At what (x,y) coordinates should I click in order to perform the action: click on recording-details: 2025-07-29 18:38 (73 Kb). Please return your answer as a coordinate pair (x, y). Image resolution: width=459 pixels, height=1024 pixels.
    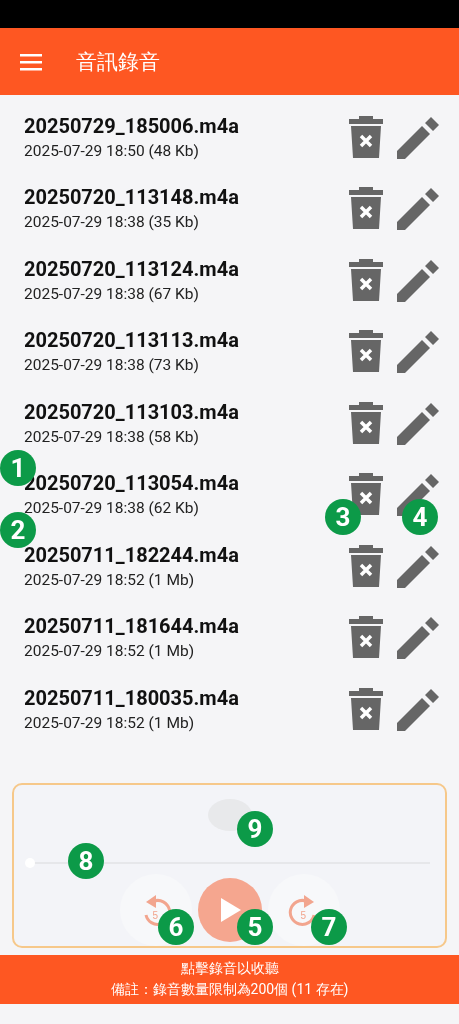
    Looking at the image, I should click on (111, 365).